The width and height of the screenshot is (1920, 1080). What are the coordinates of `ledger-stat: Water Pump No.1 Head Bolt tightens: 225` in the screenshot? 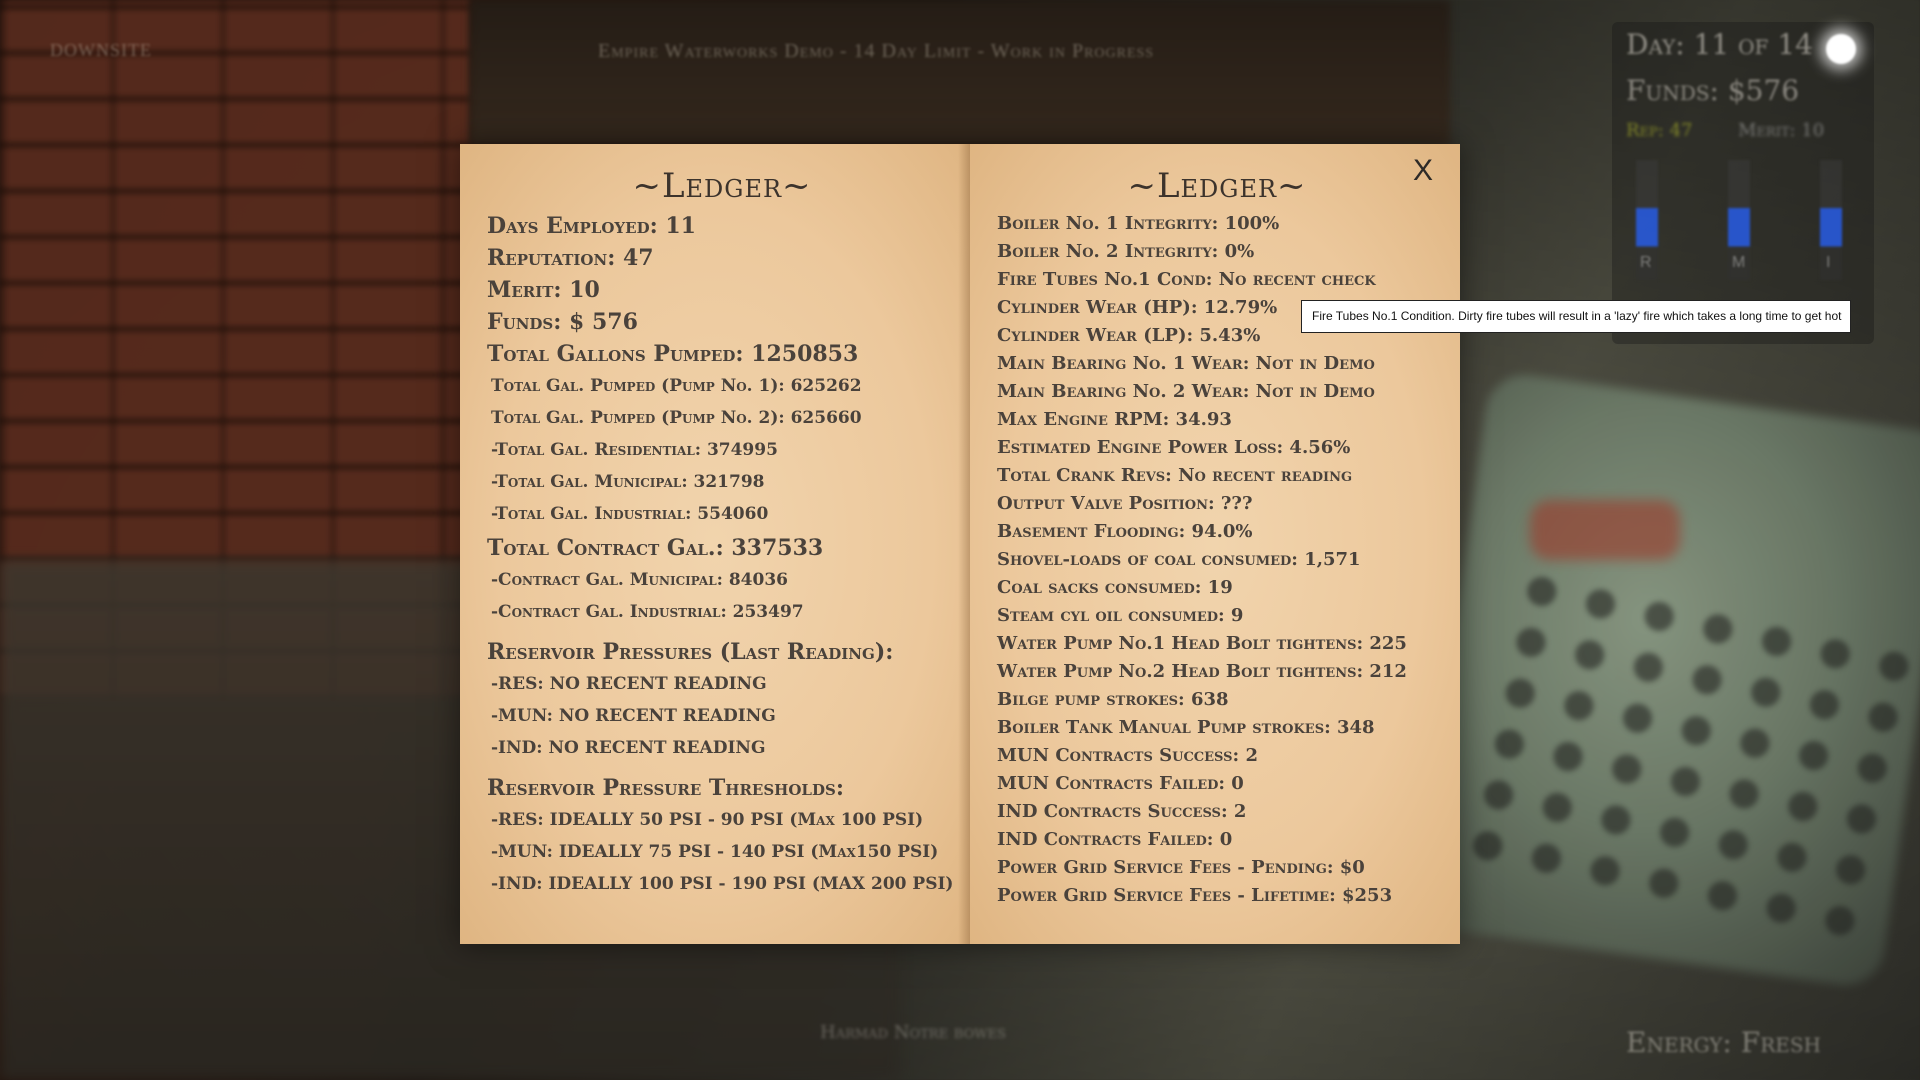 It's located at (1202, 643).